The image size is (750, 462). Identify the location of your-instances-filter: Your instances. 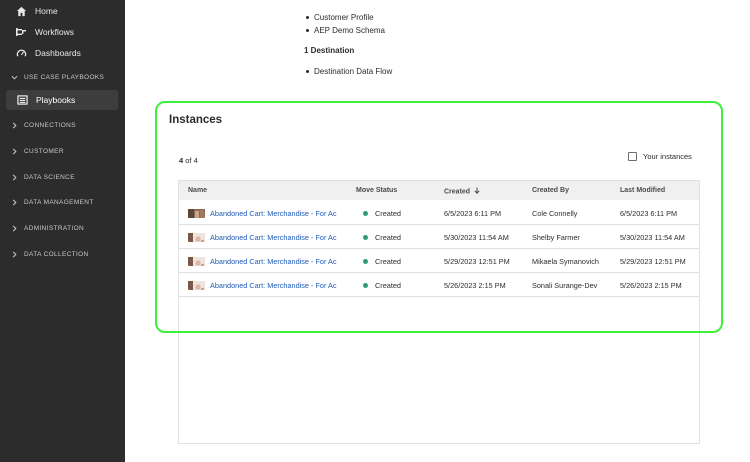
(660, 156).